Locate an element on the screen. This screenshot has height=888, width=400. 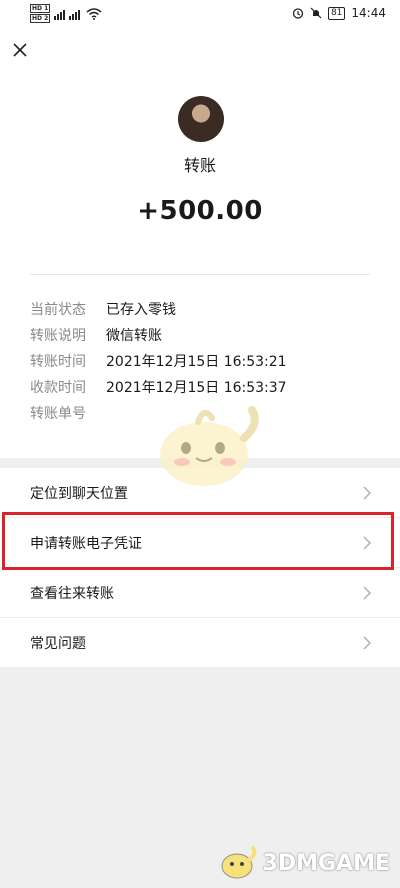
detail-value: 2021年12月15日 16:53:37 is located at coordinates (196, 388).